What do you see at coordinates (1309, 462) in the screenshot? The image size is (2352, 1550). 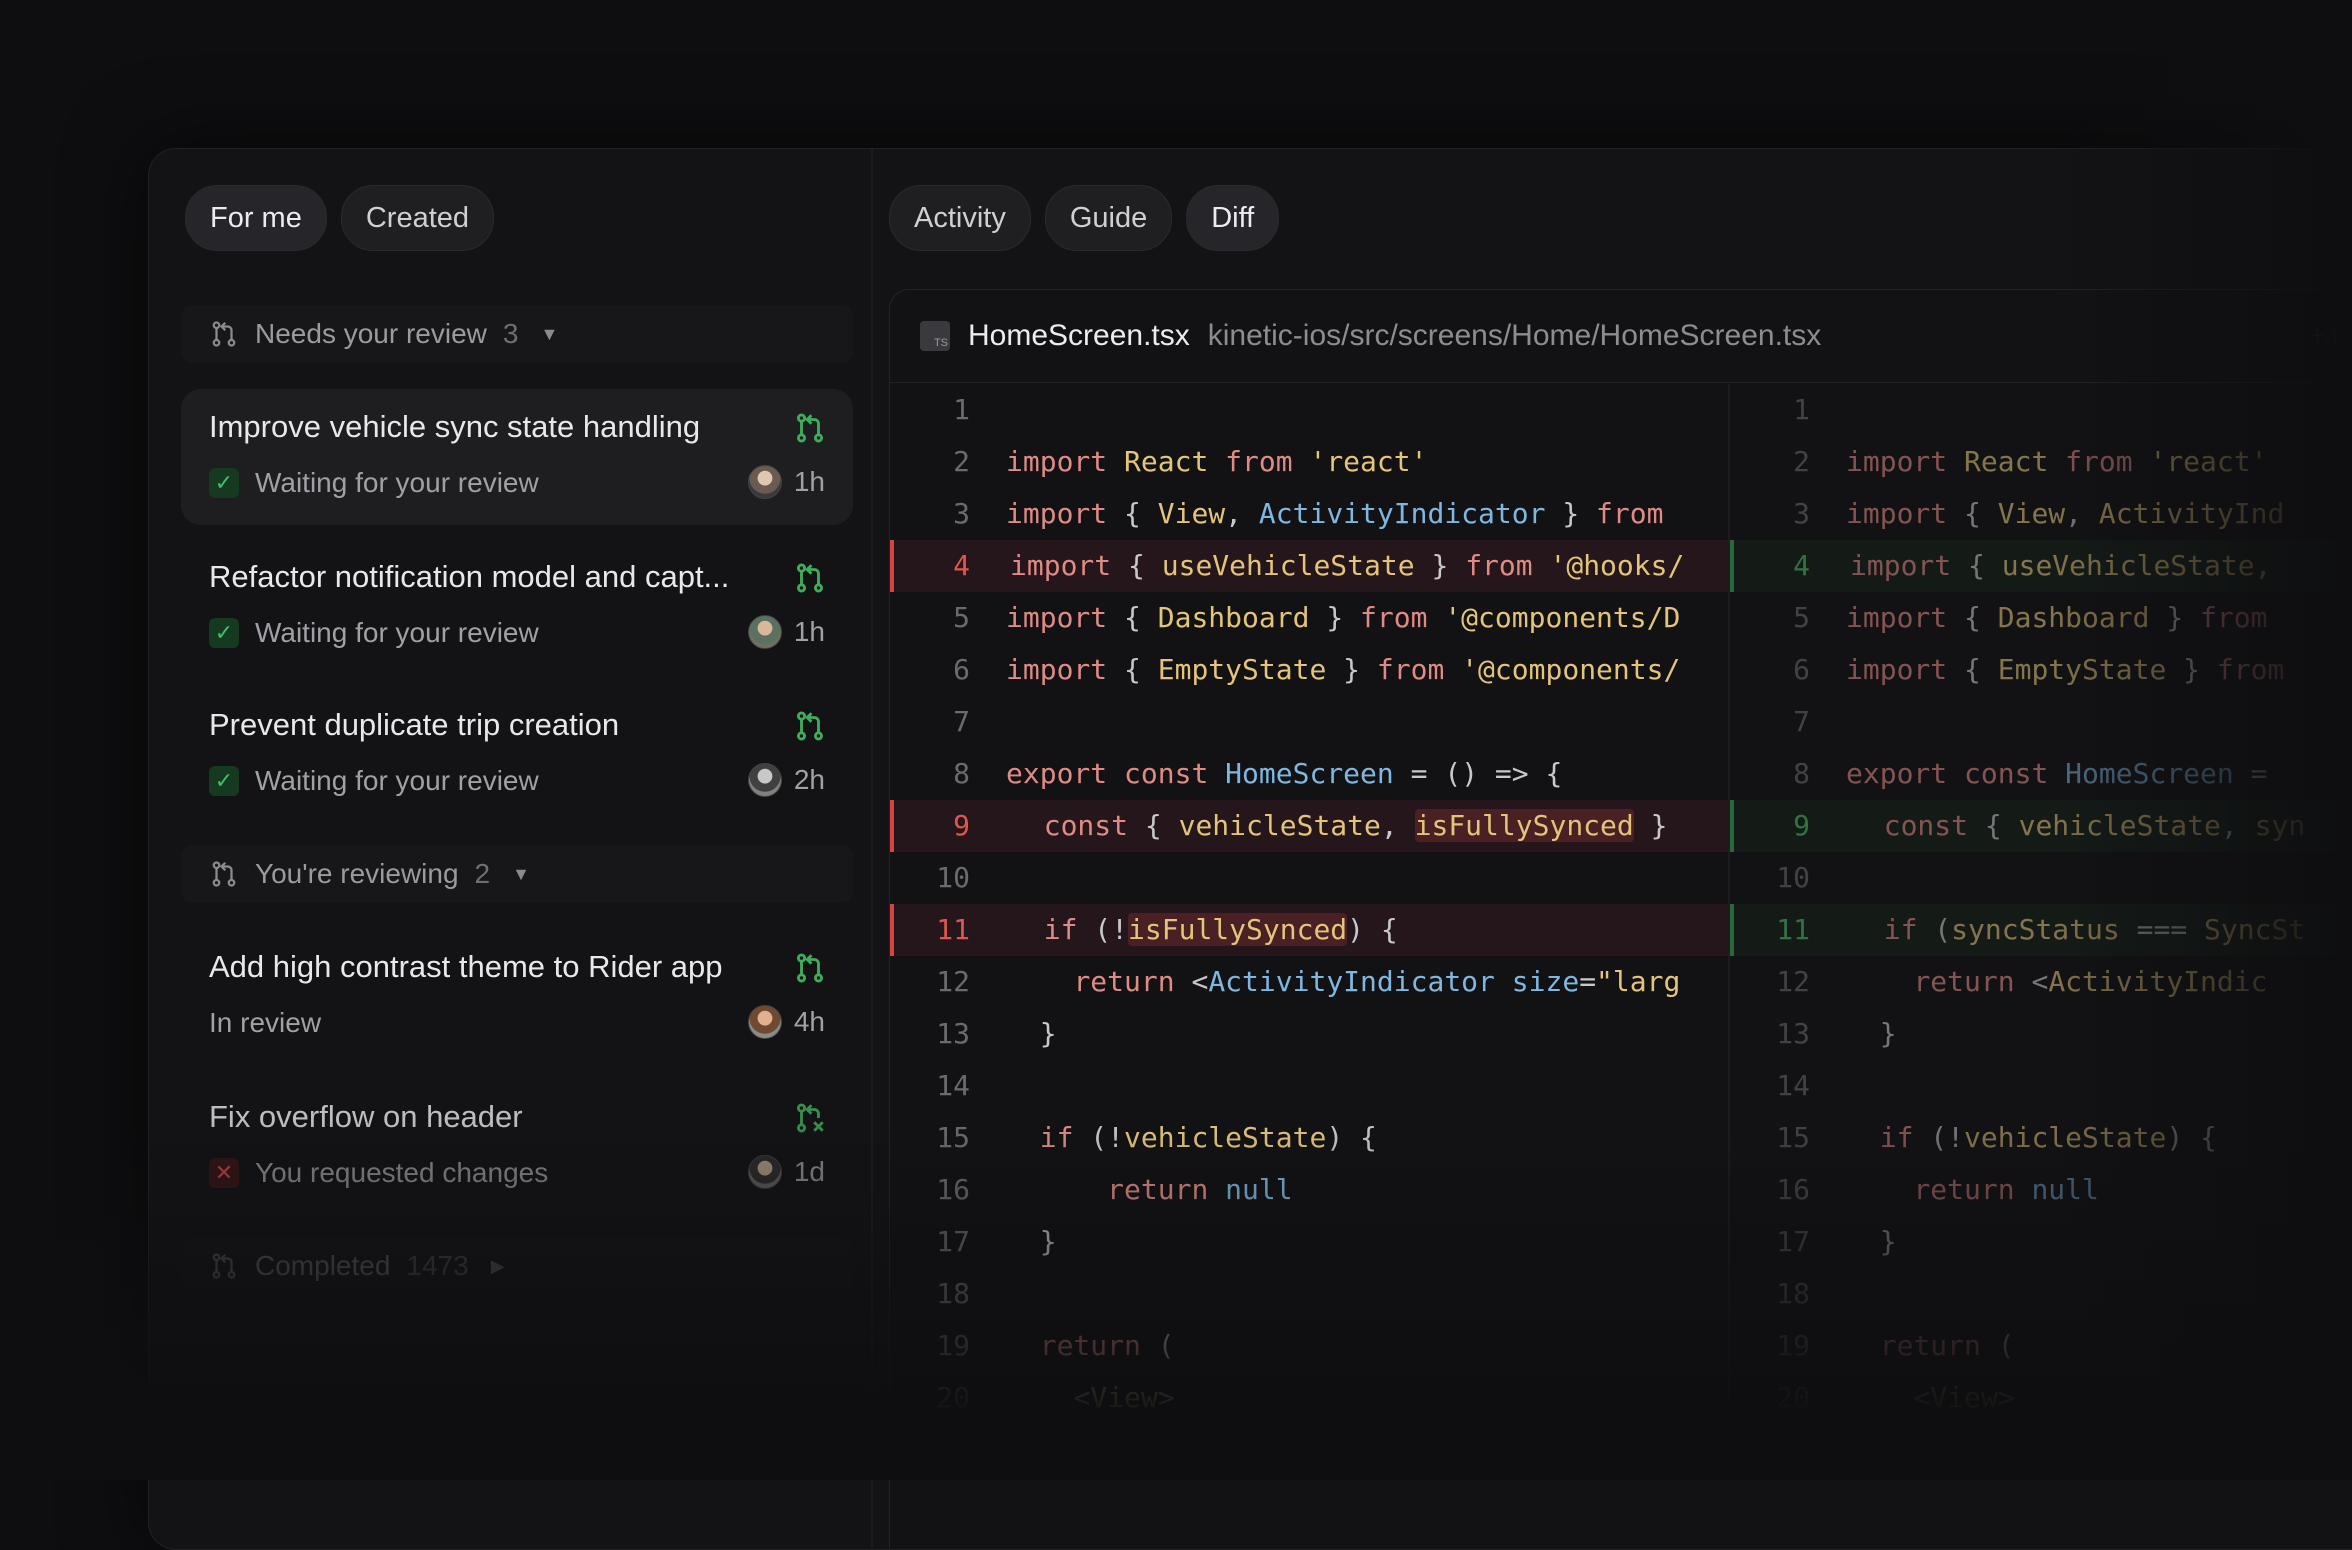 I see `old-line: 2 import React from 'react'` at bounding box center [1309, 462].